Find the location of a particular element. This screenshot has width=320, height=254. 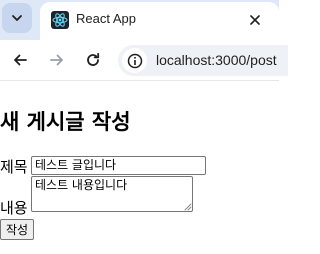

tab-title: React App is located at coordinates (106, 18).